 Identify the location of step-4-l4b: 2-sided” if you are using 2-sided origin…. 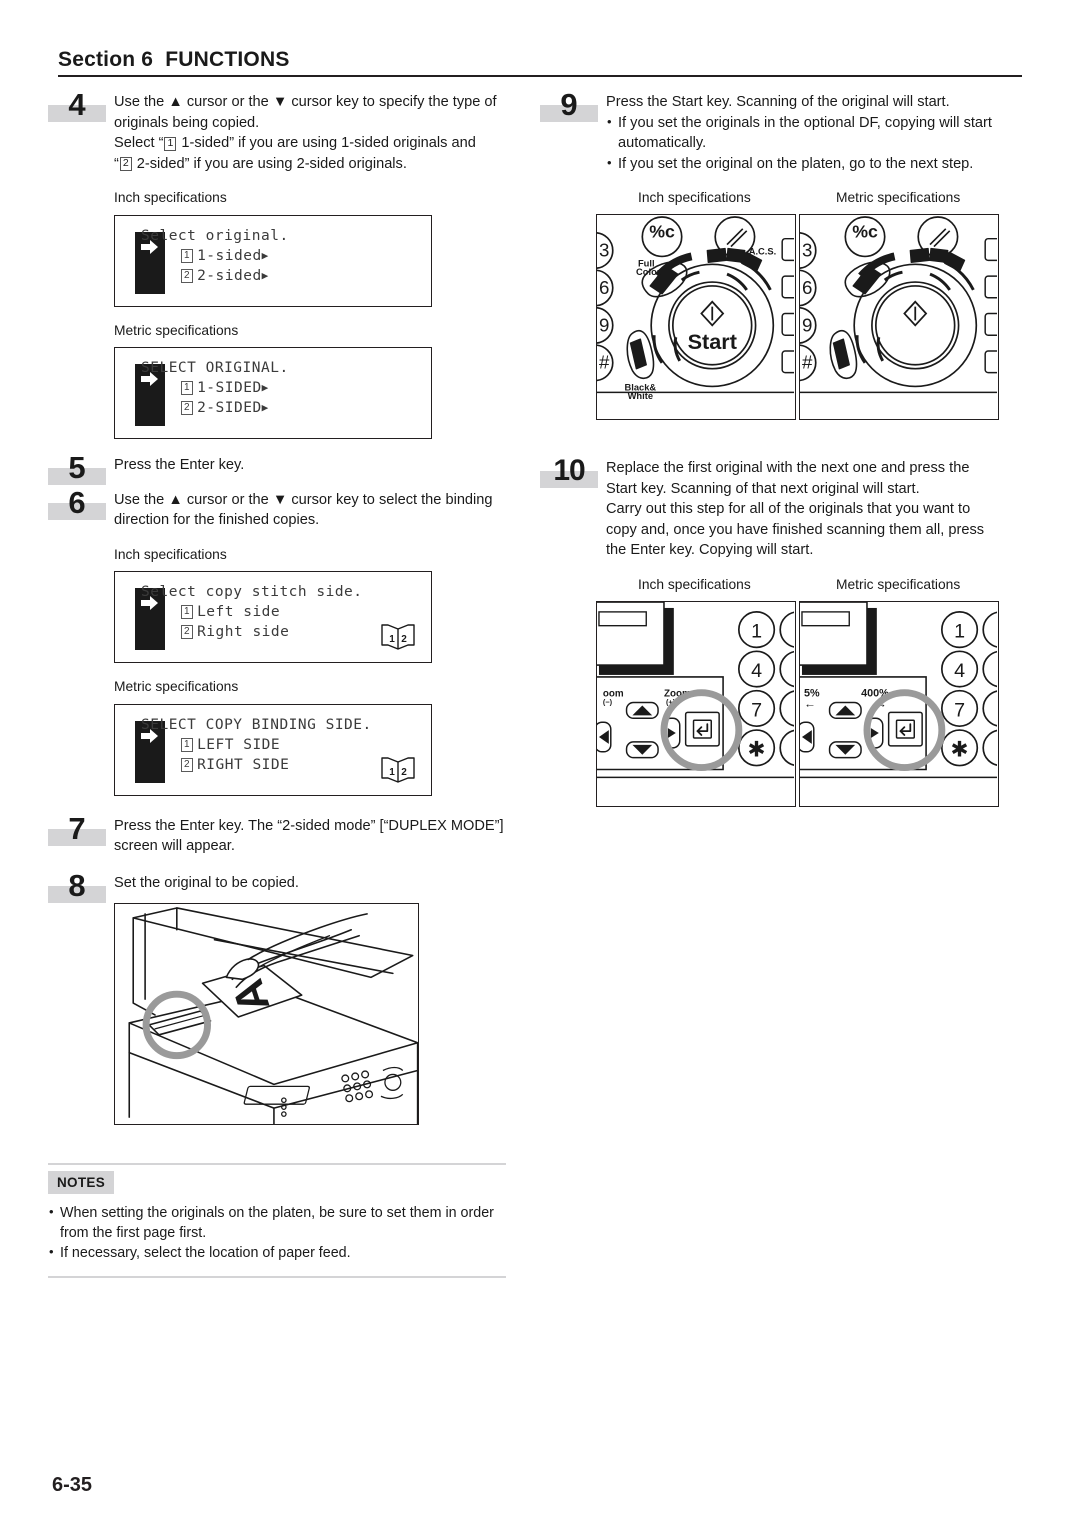
(269, 163).